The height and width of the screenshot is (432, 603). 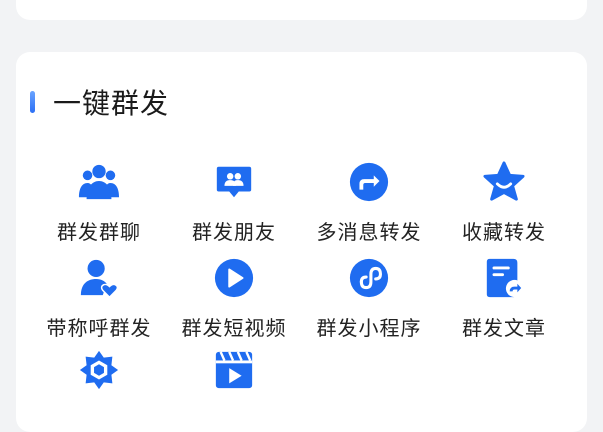 I want to click on section-header: 一键群发, so click(x=99, y=102).